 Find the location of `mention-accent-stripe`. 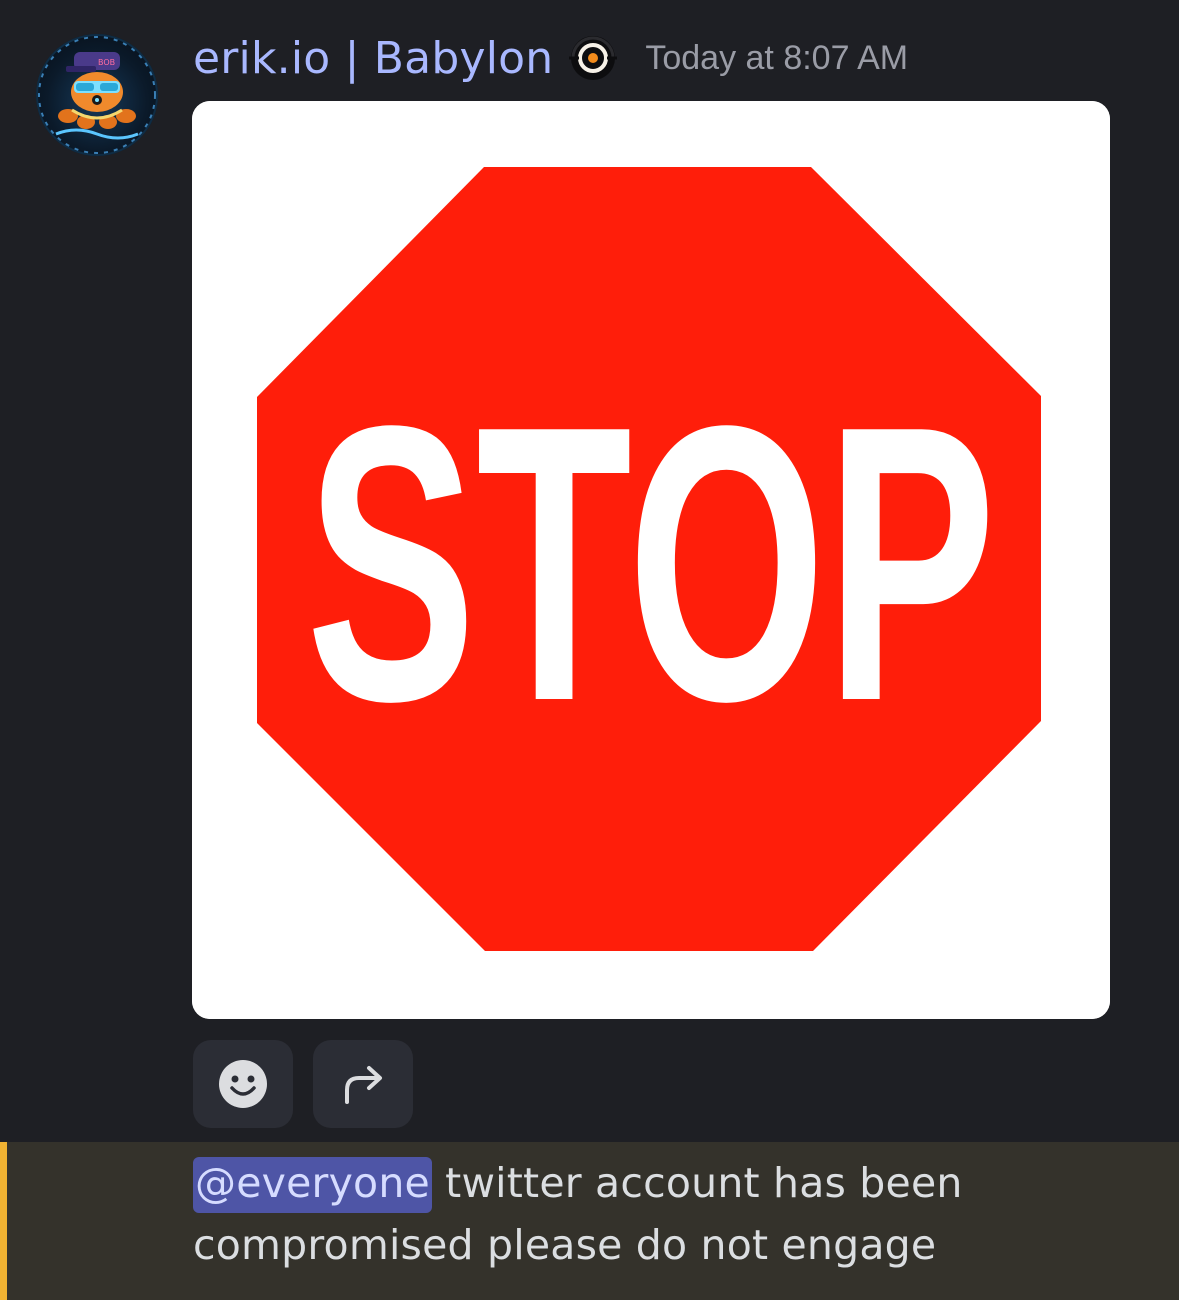

mention-accent-stripe is located at coordinates (3, 1221).